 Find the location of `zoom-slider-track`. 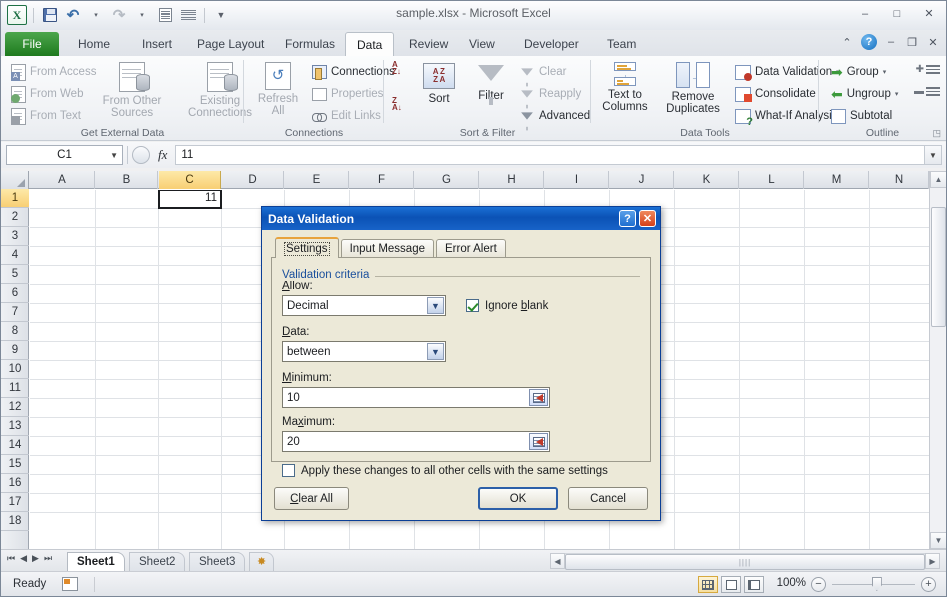

zoom-slider-track is located at coordinates (873, 584).